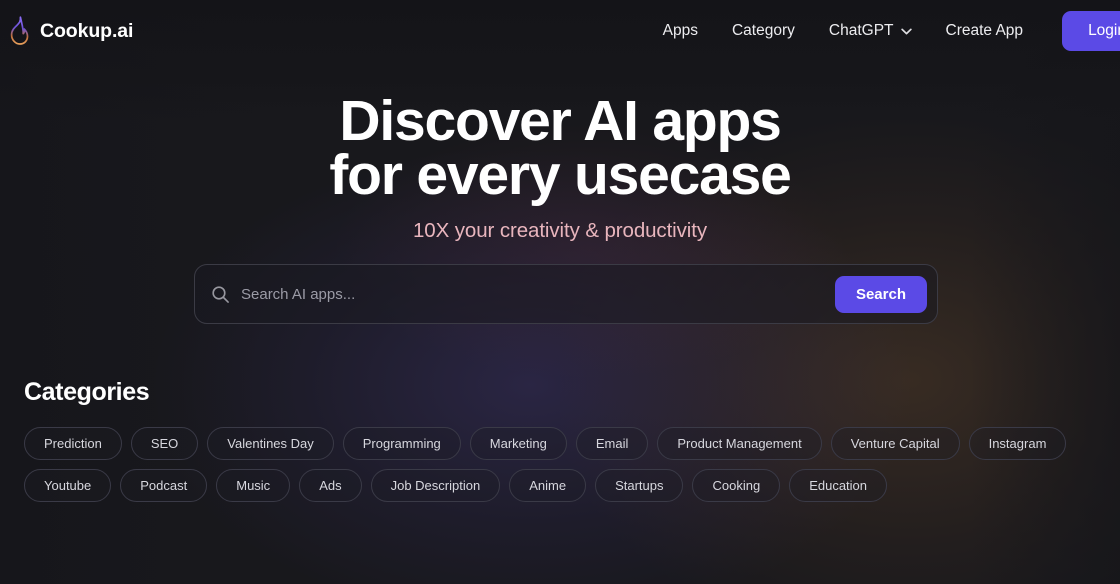  Describe the element at coordinates (895, 443) in the screenshot. I see `category-chip: Venture Capital` at that location.